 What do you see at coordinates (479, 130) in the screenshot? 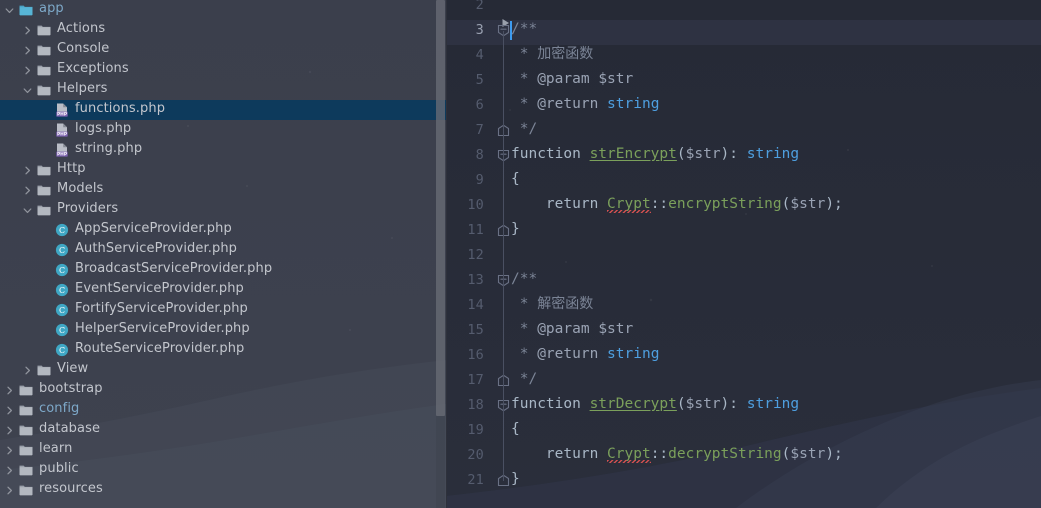
I see `line-number: 7` at bounding box center [479, 130].